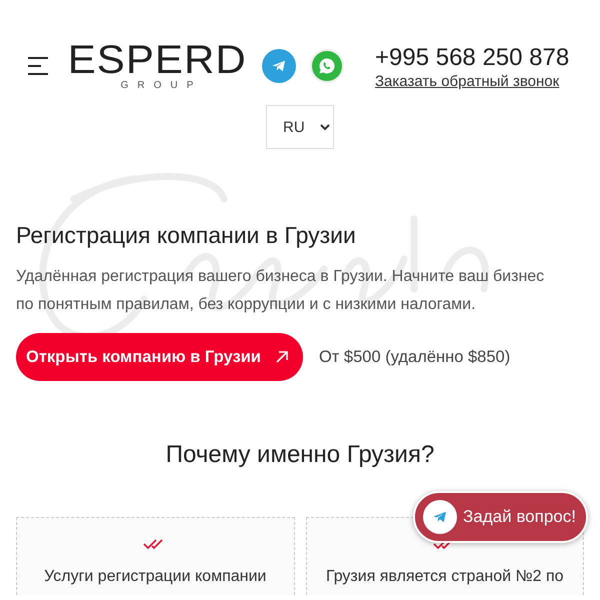 This screenshot has width=600, height=600. What do you see at coordinates (500, 517) in the screenshot?
I see `ask-question-button: Задай вопрос!` at bounding box center [500, 517].